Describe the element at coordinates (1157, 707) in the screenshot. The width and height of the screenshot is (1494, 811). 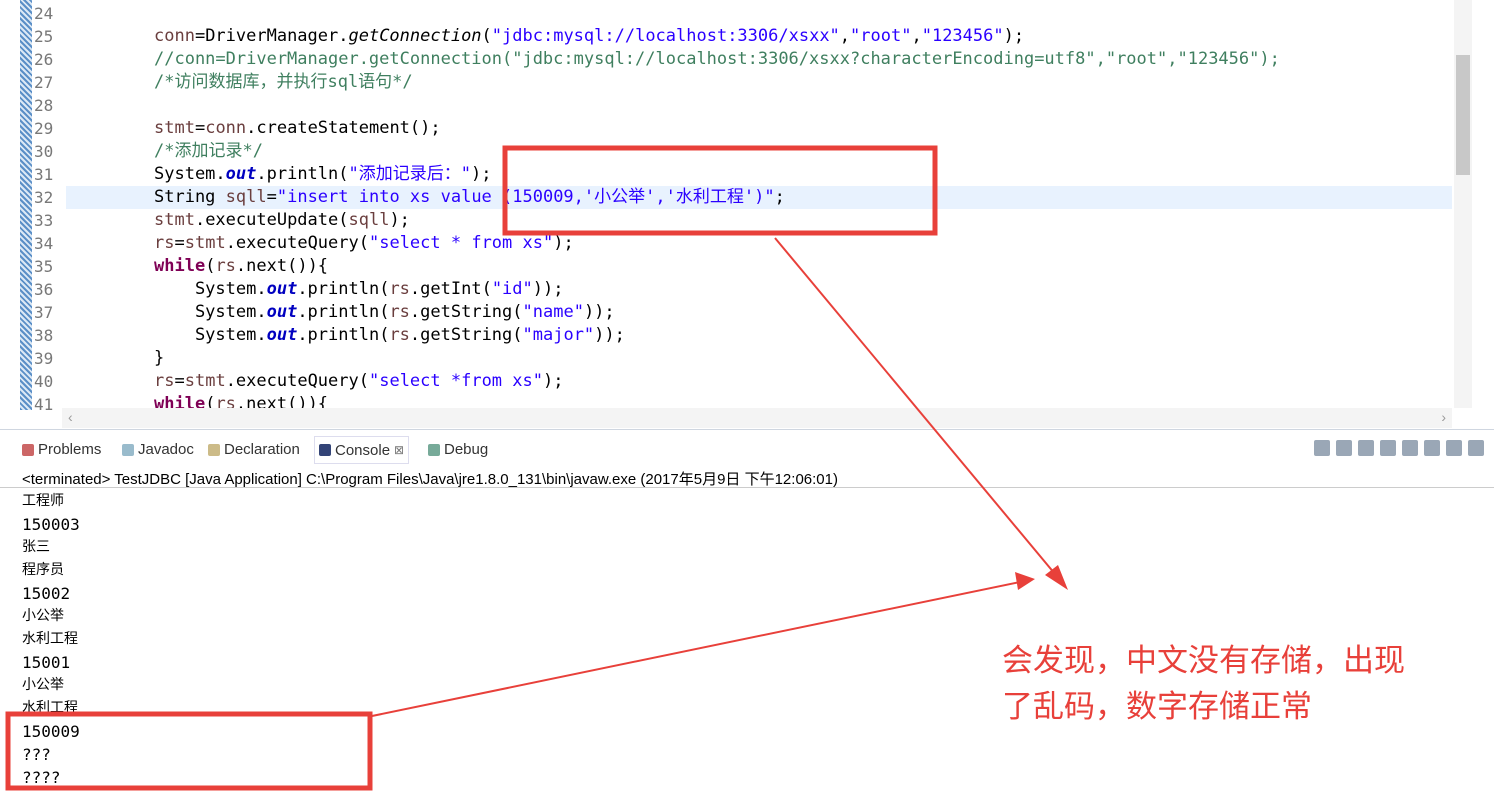
I see `note-line-2: 了乱码，数字存储正常` at that location.